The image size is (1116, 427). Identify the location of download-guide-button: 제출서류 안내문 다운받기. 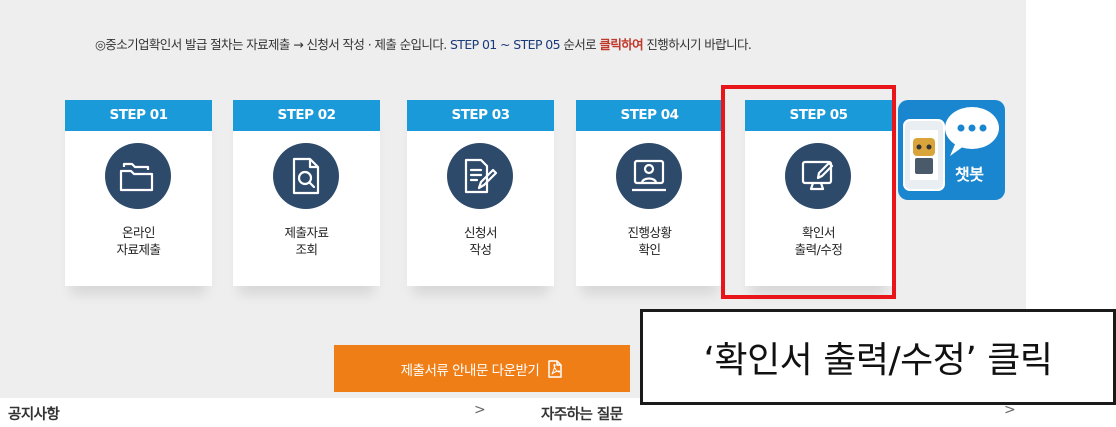
(482, 368).